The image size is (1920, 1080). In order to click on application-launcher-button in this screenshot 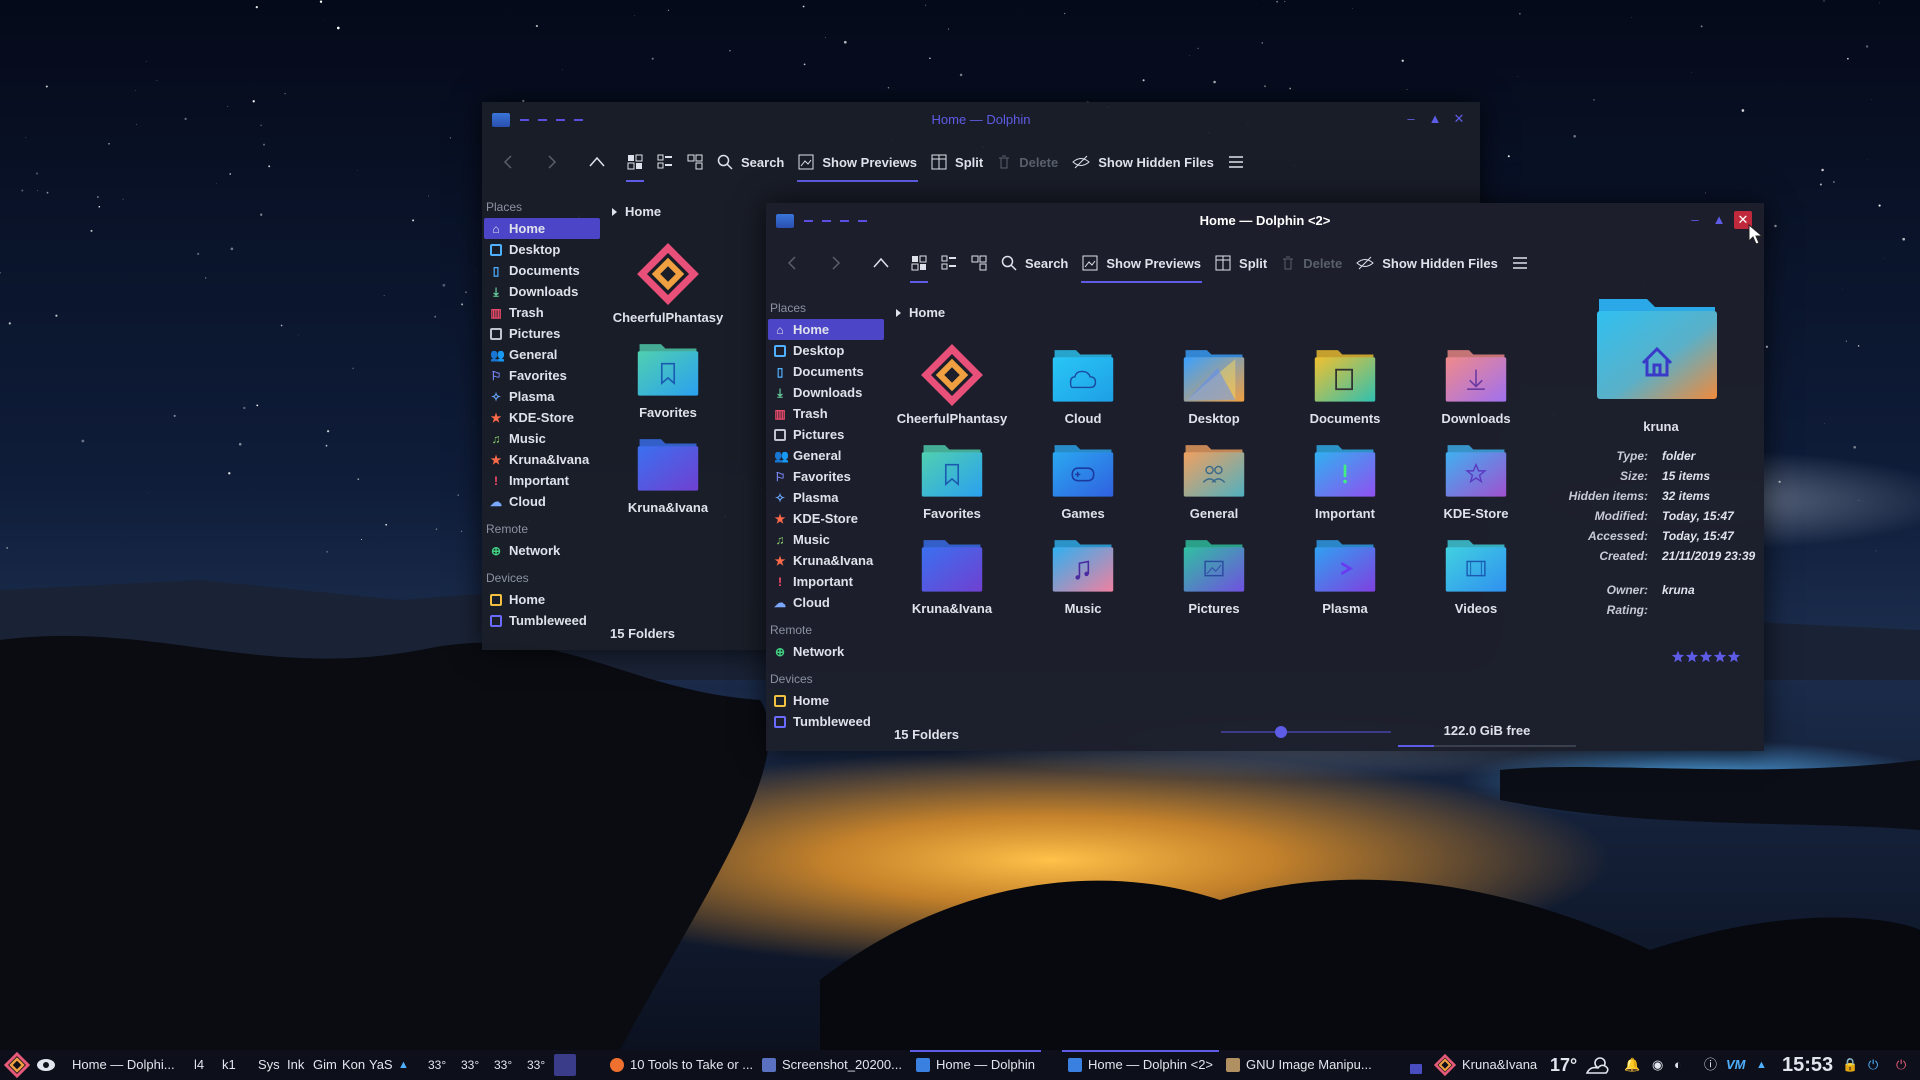, I will do `click(17, 1065)`.